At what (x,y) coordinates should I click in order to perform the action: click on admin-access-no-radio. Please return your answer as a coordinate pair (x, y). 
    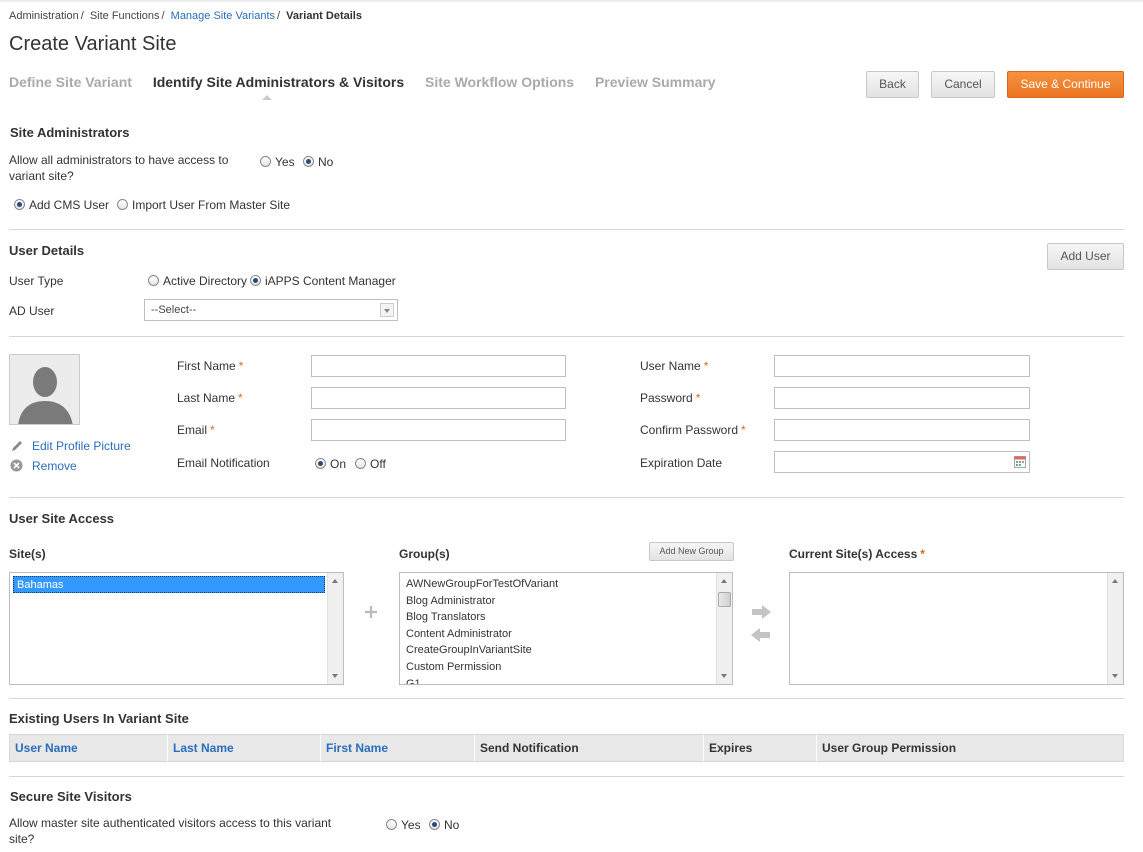
    Looking at the image, I should click on (308, 161).